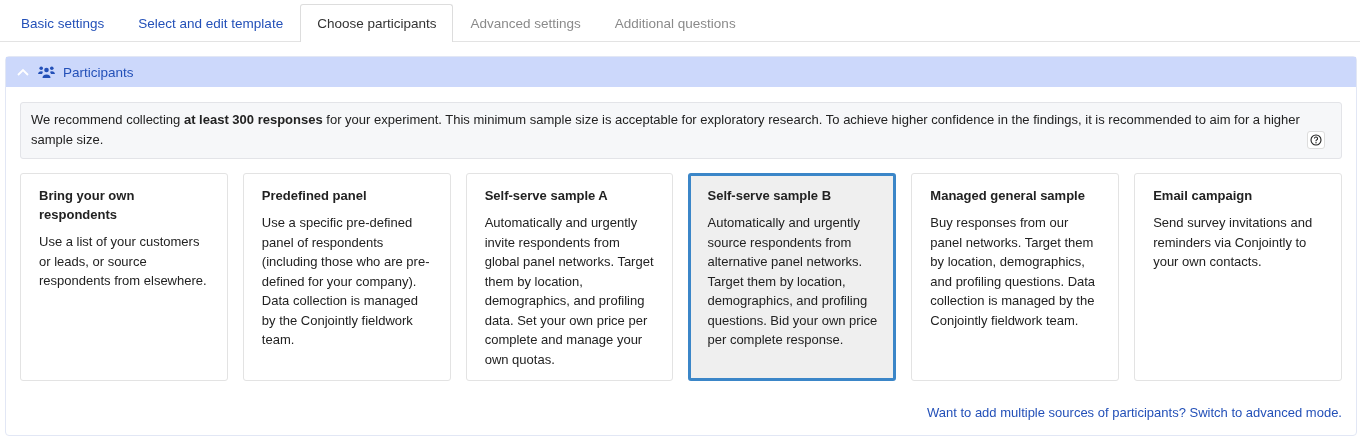 The height and width of the screenshot is (443, 1360). What do you see at coordinates (123, 261) in the screenshot?
I see `card-description: Use a list of your customers or leads, or source respondents from elsewhere.` at bounding box center [123, 261].